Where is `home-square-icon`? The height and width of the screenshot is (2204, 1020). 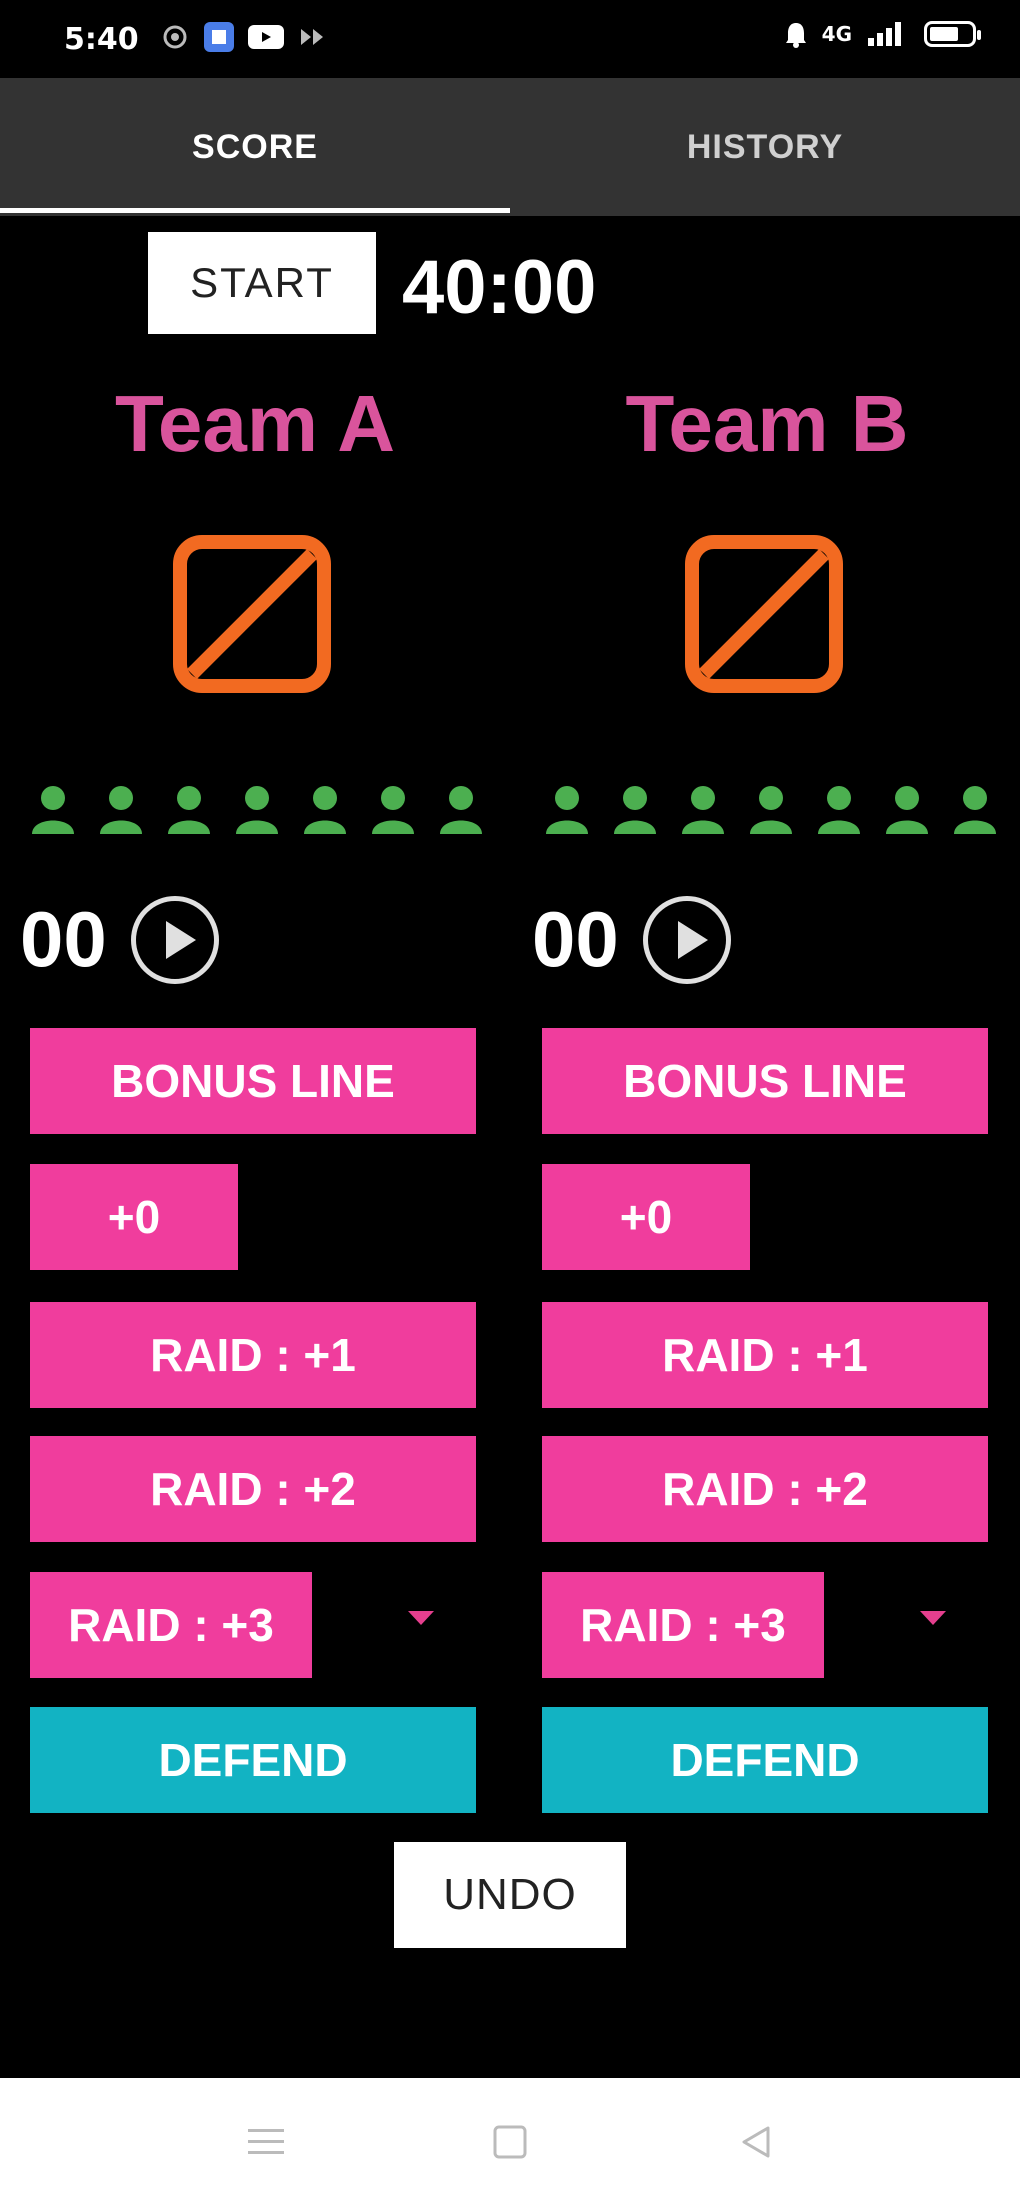
home-square-icon is located at coordinates (510, 2142).